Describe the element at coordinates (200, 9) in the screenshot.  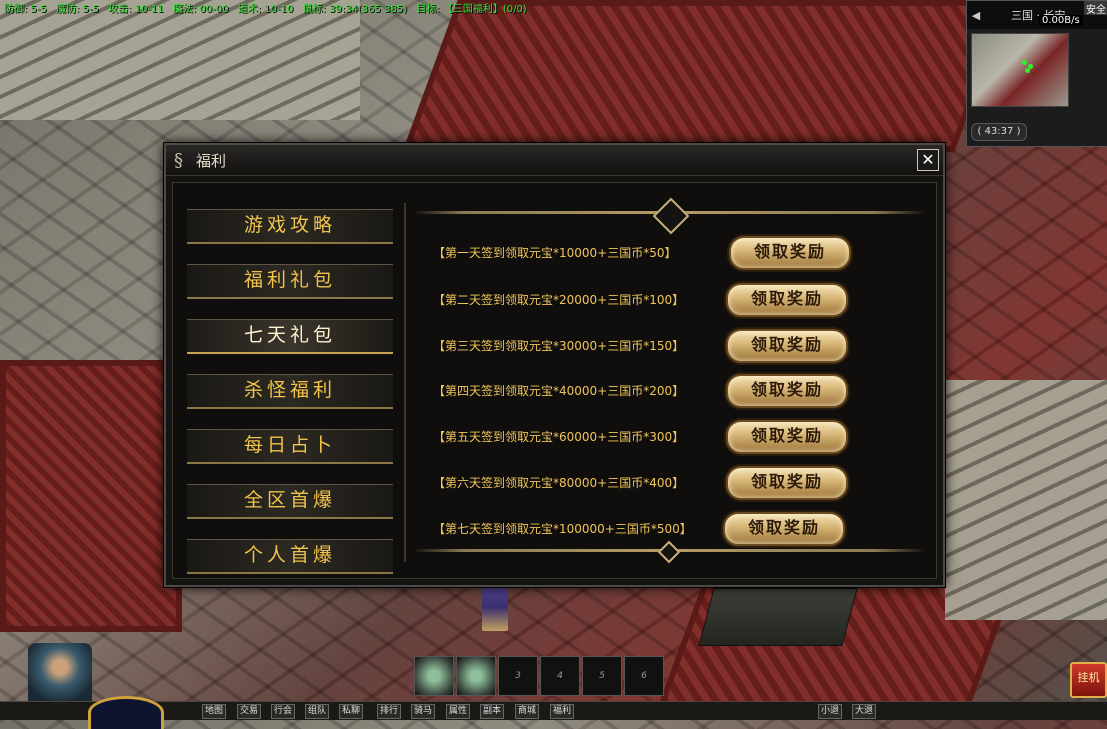
I see `magic-stat: 魔法: 00-00` at that location.